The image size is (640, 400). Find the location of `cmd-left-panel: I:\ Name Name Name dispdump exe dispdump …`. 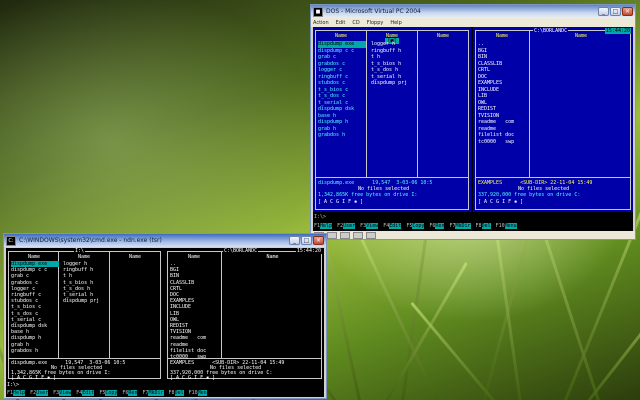

cmd-left-panel: I:\ Name Name Name dispdump exe dispdump … is located at coordinates (84, 314).